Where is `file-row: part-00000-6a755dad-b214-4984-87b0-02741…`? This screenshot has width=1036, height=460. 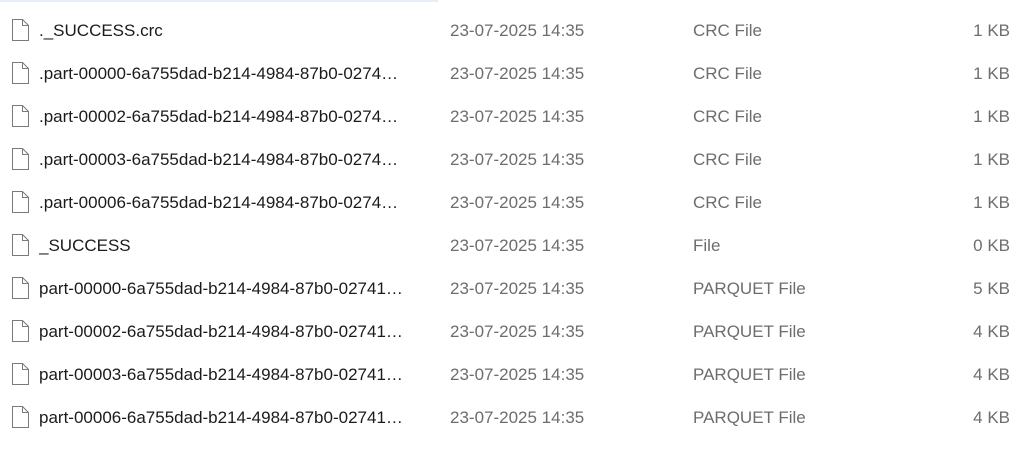 file-row: part-00000-6a755dad-b214-4984-87b0-02741… is located at coordinates (518, 288).